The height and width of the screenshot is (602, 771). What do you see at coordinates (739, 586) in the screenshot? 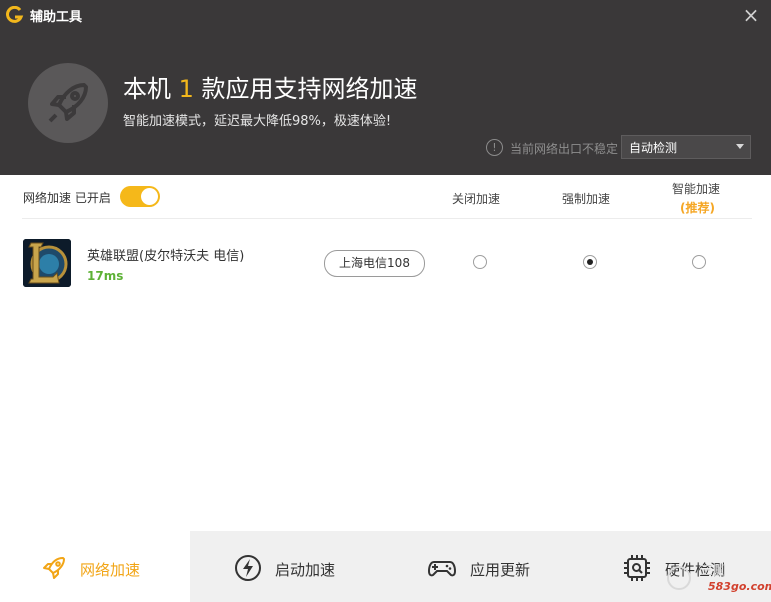
I see `watermark-text: 583go.com` at bounding box center [739, 586].